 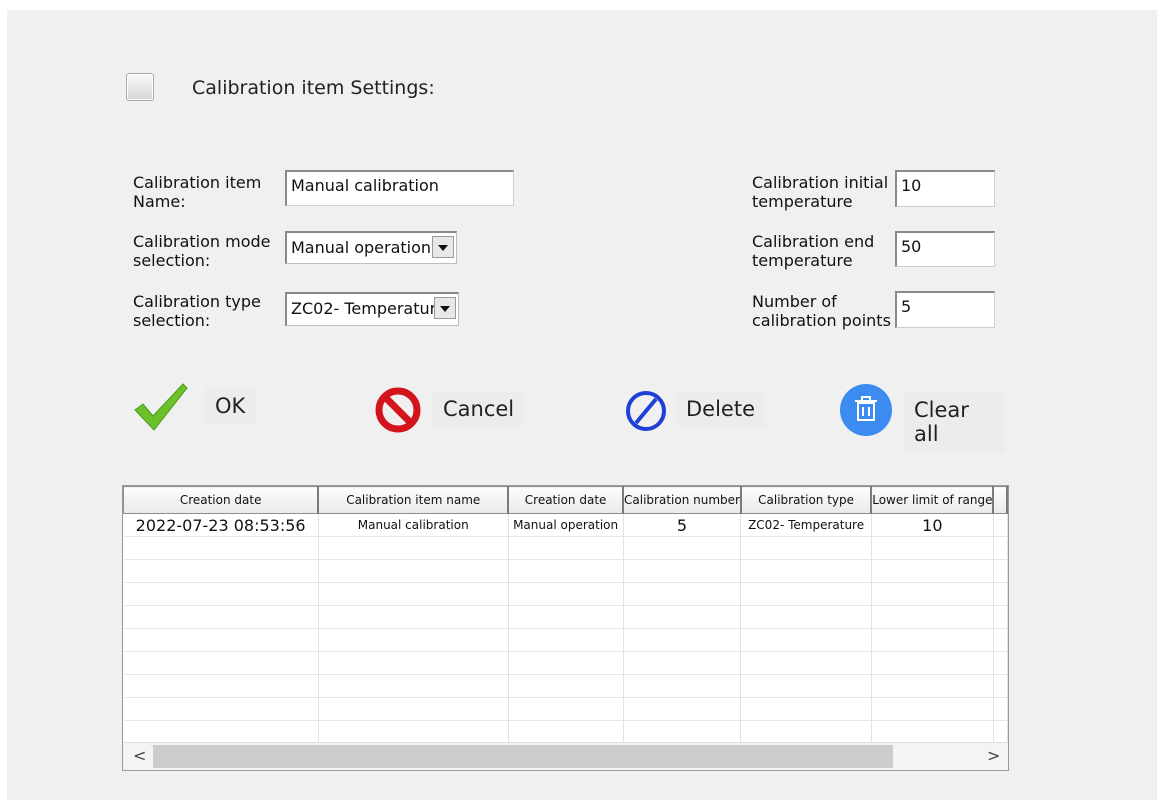 What do you see at coordinates (221, 525) in the screenshot?
I see `table-cell: 2022-07-23 08:53:56` at bounding box center [221, 525].